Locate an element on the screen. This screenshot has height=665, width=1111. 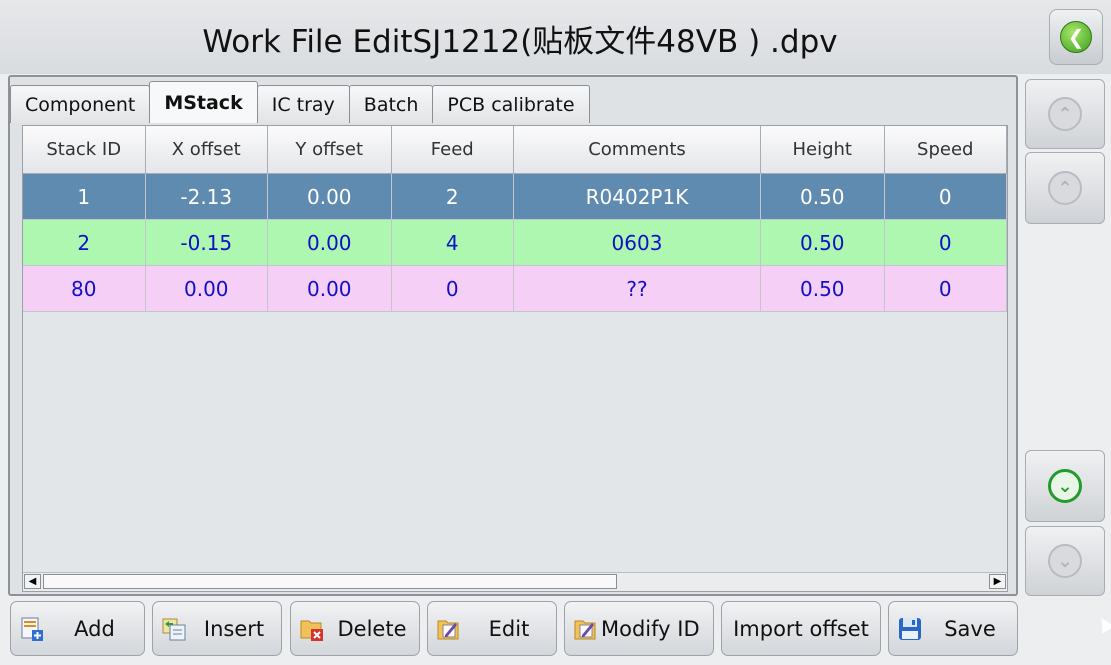
window-title: Work File EditSJ1212(贴板文件48VB ) .dpv is located at coordinates (520, 42).